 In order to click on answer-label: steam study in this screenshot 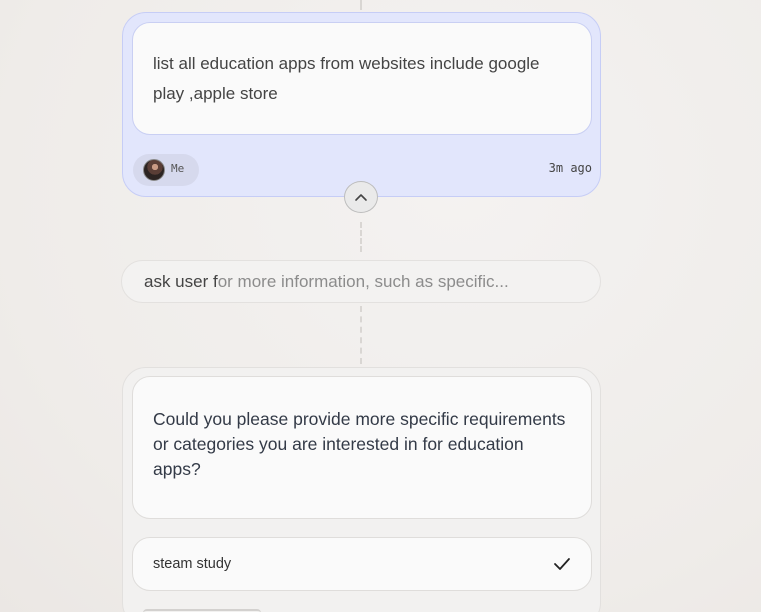, I will do `click(192, 564)`.